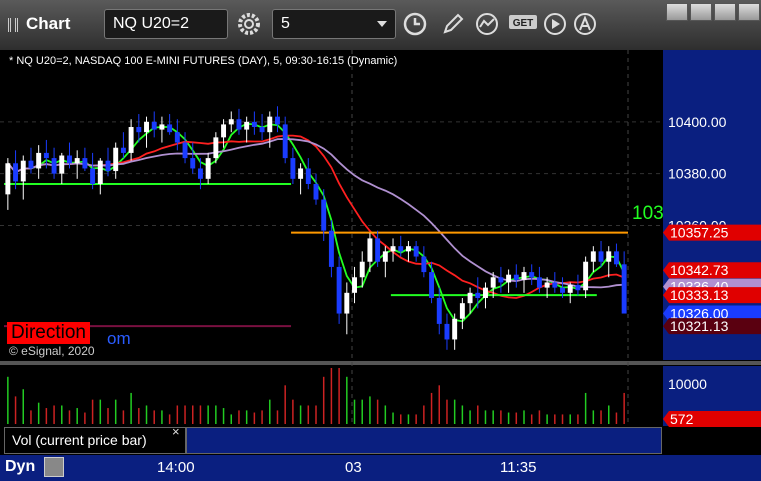 The height and width of the screenshot is (481, 761). I want to click on lock-icon, so click(54, 467).